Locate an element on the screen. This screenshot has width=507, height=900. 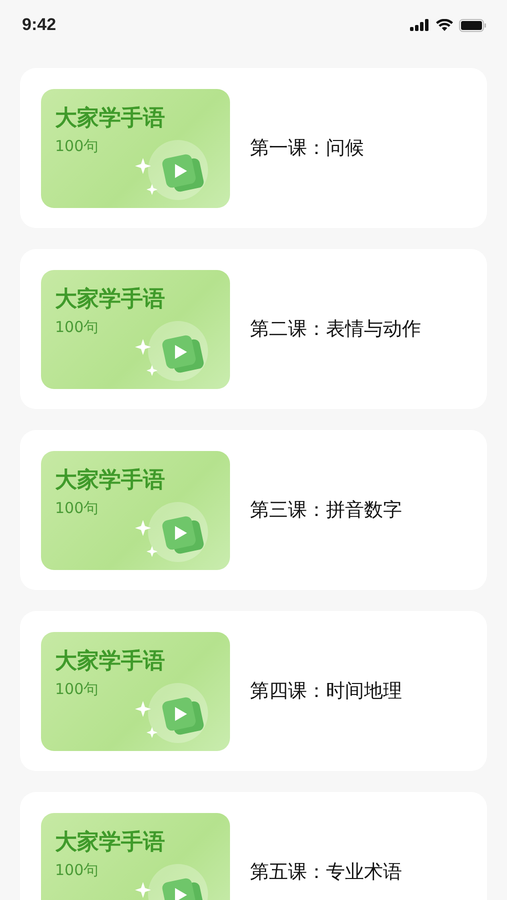
lesson-title: 第四课：时间地理 is located at coordinates (326, 691).